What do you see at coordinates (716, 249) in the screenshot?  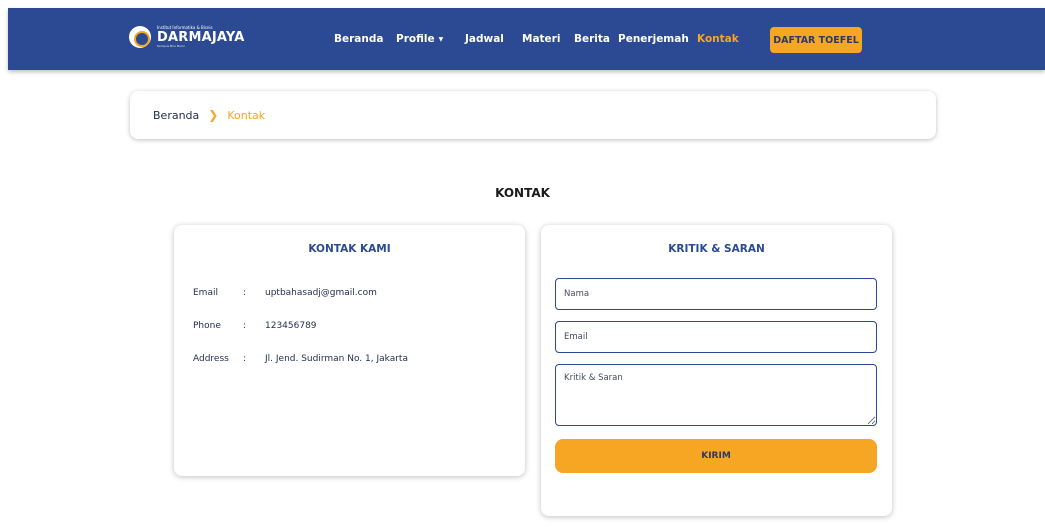 I see `feedback-card-title: KRITIK & SARAN` at bounding box center [716, 249].